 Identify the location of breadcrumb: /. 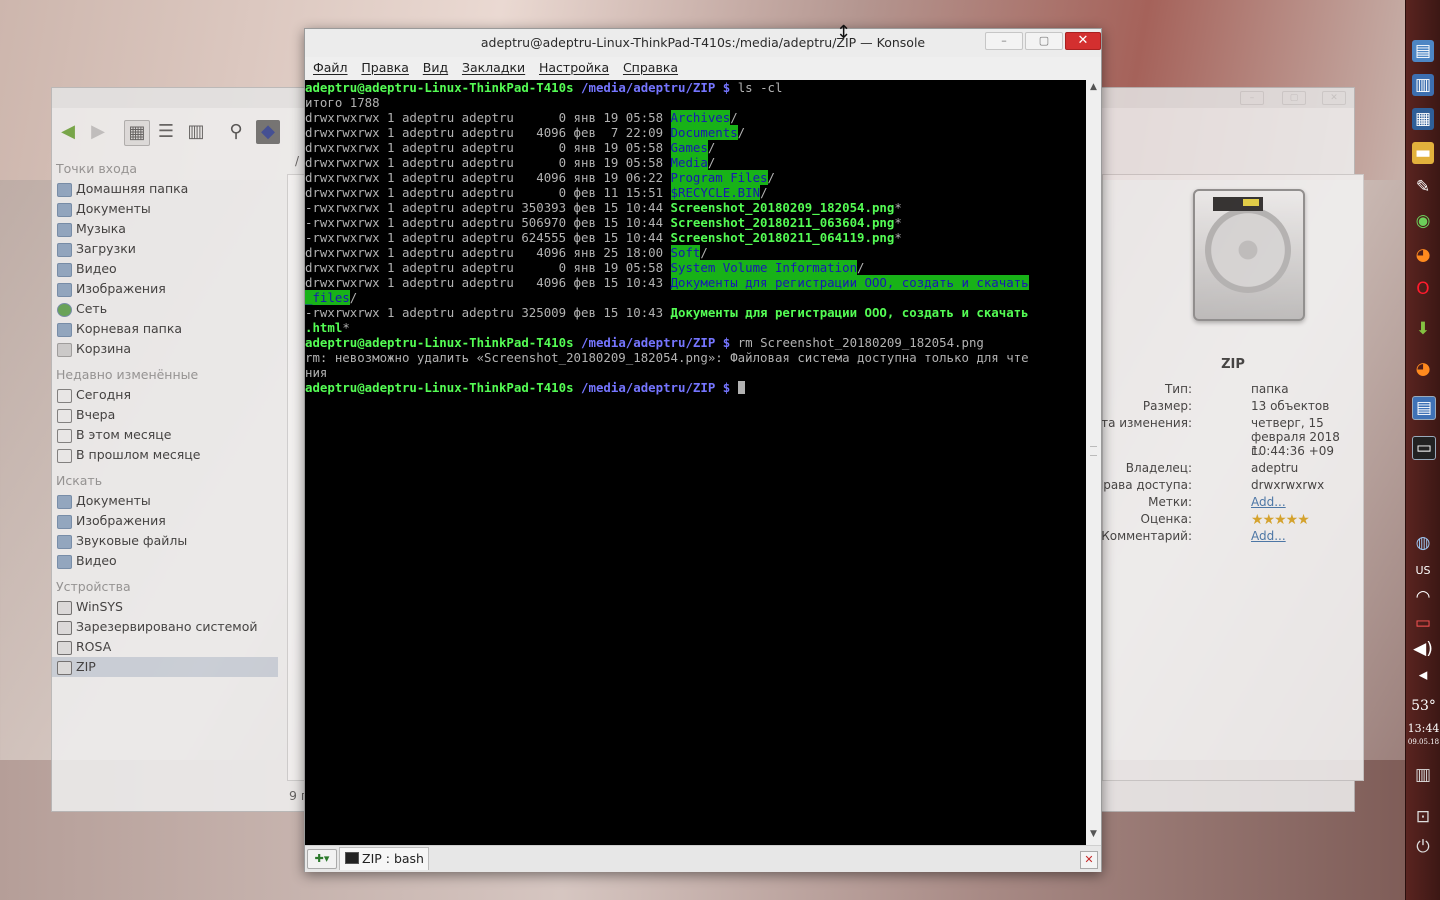
(297, 161).